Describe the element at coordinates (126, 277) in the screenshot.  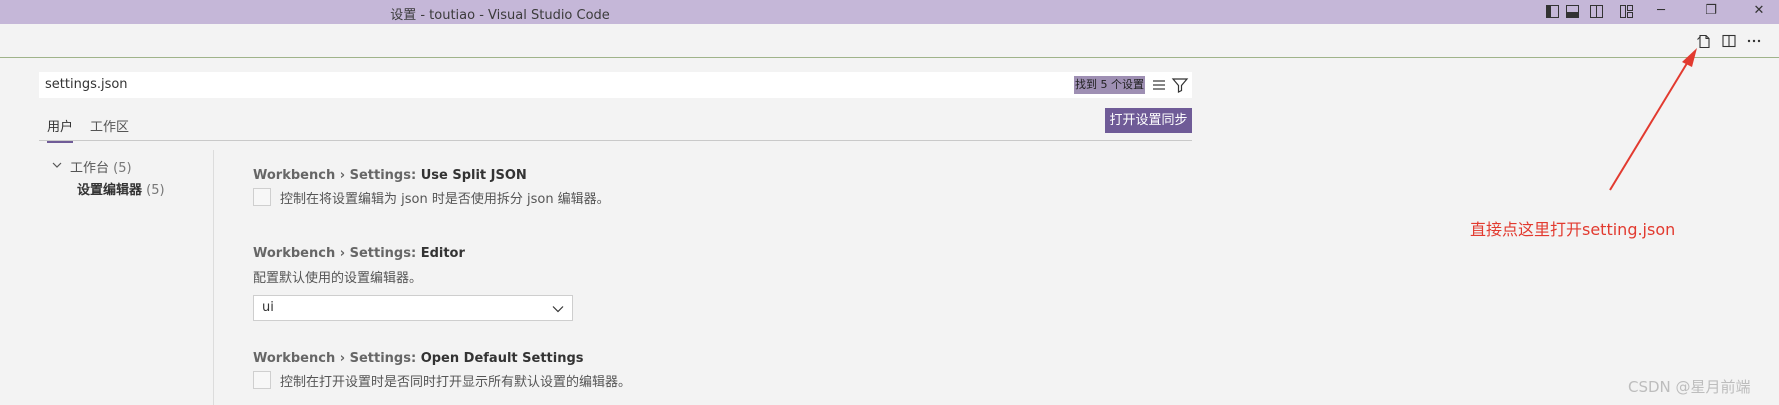
I see `settings-toc: 工作台 (5) 设置编辑器 (5)` at that location.